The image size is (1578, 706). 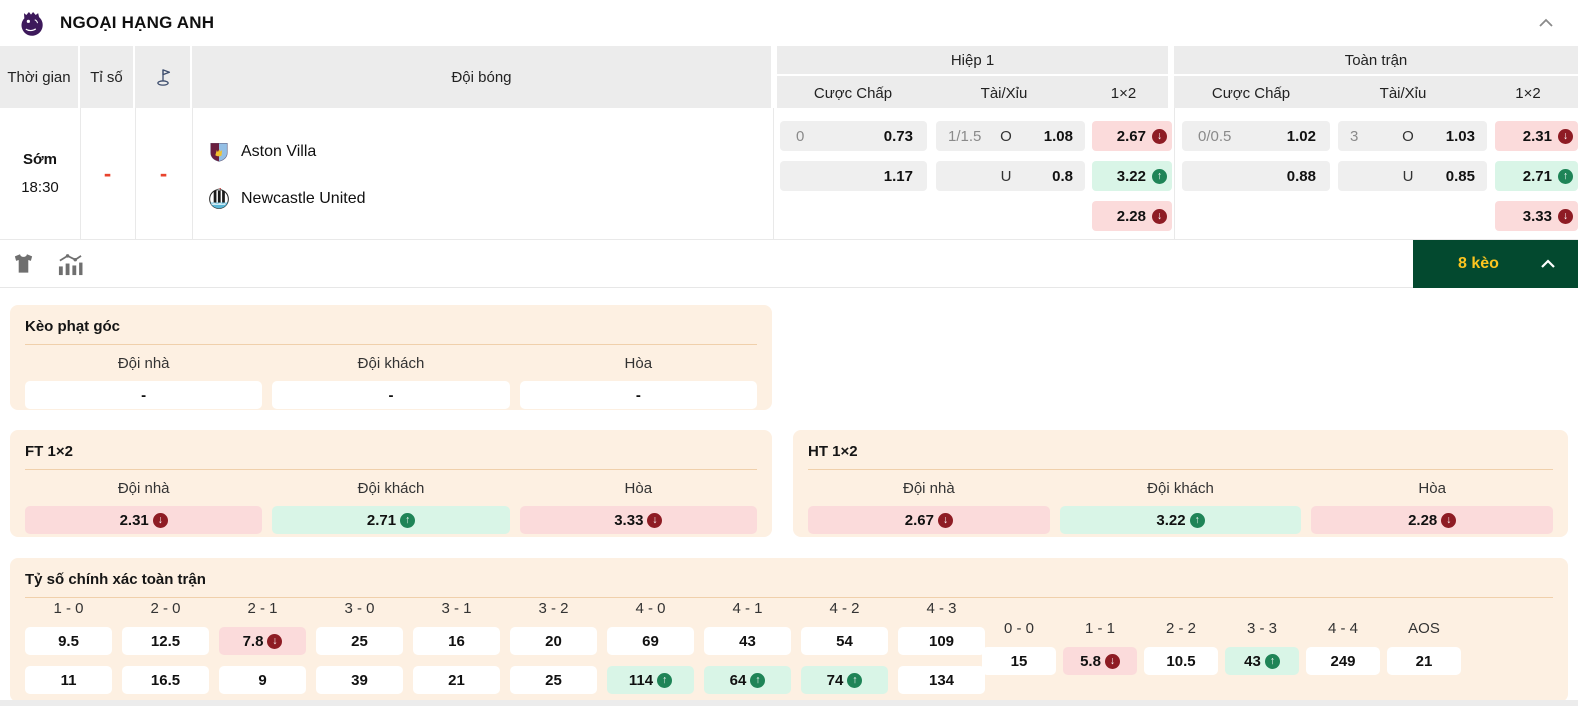 I want to click on odds-value: 39, so click(x=359, y=680).